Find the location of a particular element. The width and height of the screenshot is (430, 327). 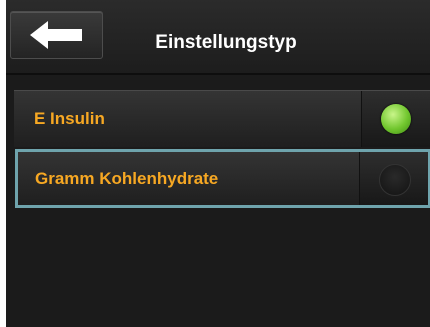

page-title: Einstellungstyp is located at coordinates (226, 42).